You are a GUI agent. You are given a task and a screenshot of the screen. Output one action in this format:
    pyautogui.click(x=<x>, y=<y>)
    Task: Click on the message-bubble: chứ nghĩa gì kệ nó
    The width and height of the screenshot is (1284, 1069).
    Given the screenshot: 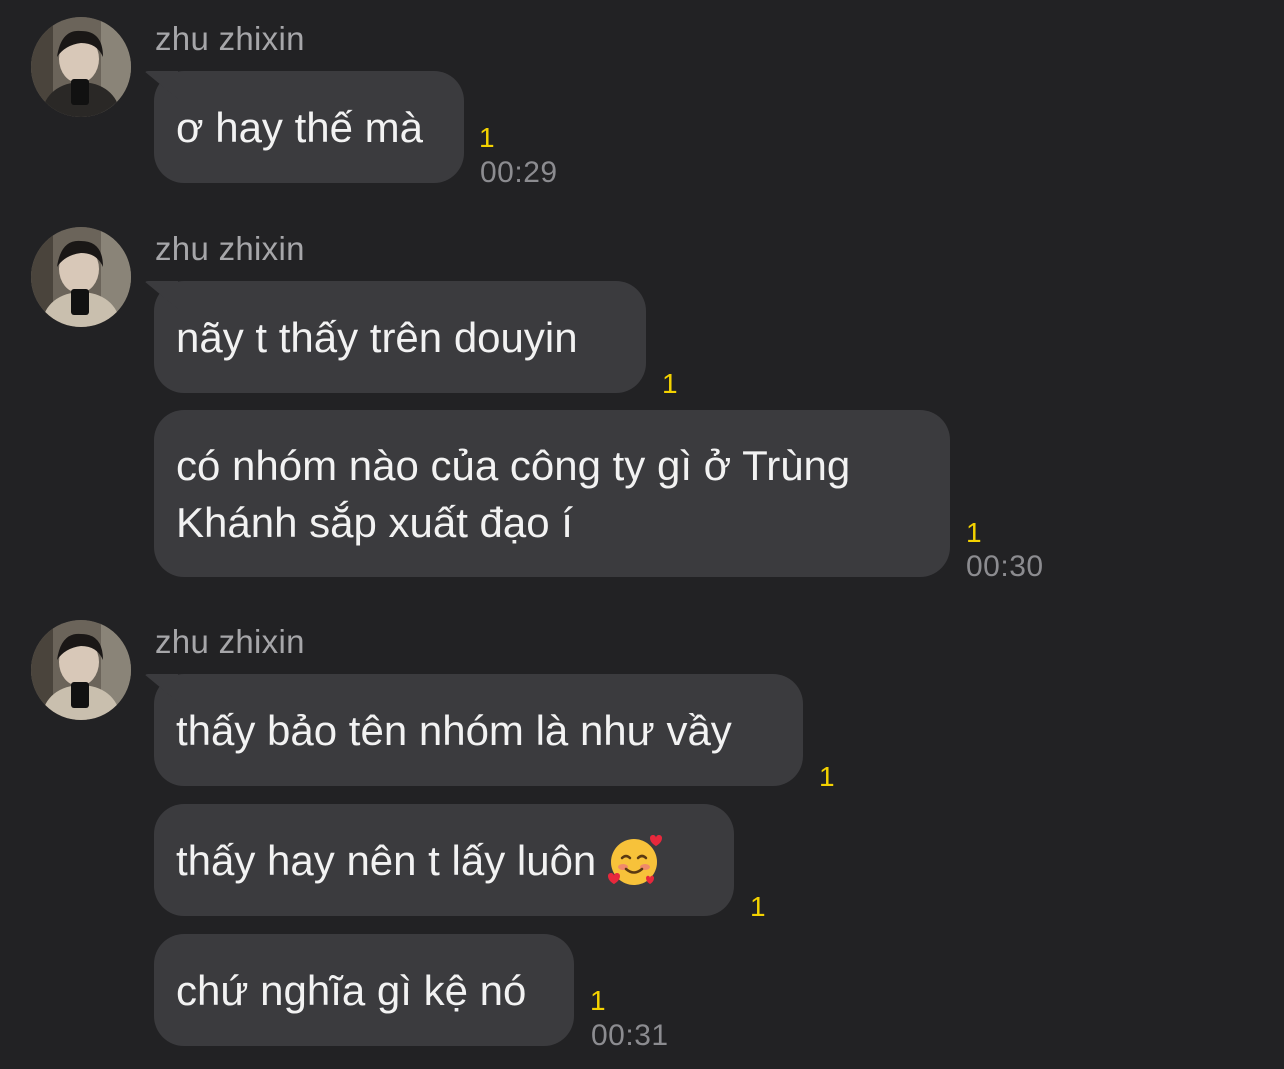 What is the action you would take?
    pyautogui.click(x=364, y=990)
    